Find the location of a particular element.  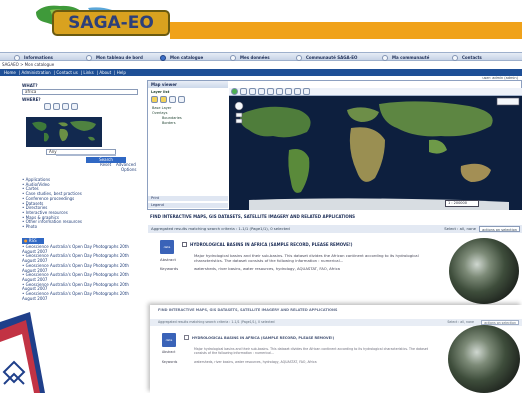

map-tools is located at coordinates (62, 107).